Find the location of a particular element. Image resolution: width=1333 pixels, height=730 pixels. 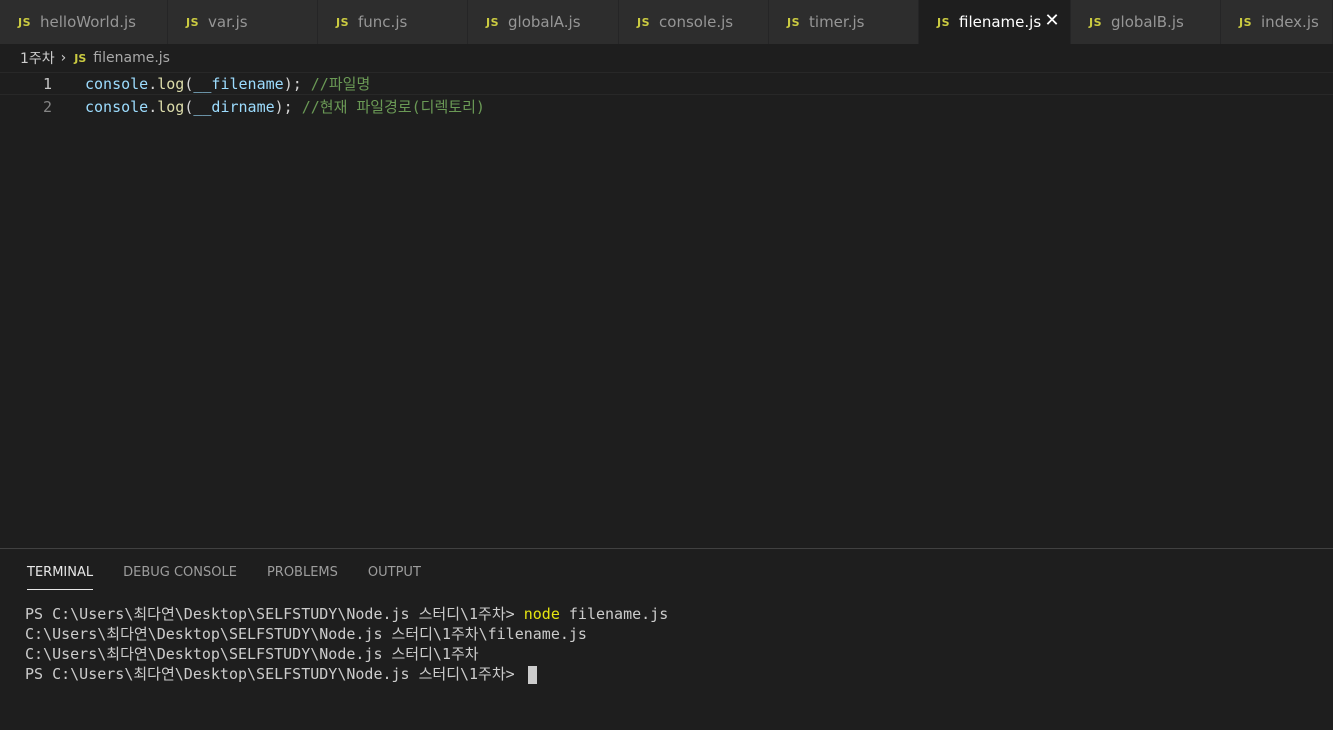

tab-label: helloWorld.js is located at coordinates (88, 22).